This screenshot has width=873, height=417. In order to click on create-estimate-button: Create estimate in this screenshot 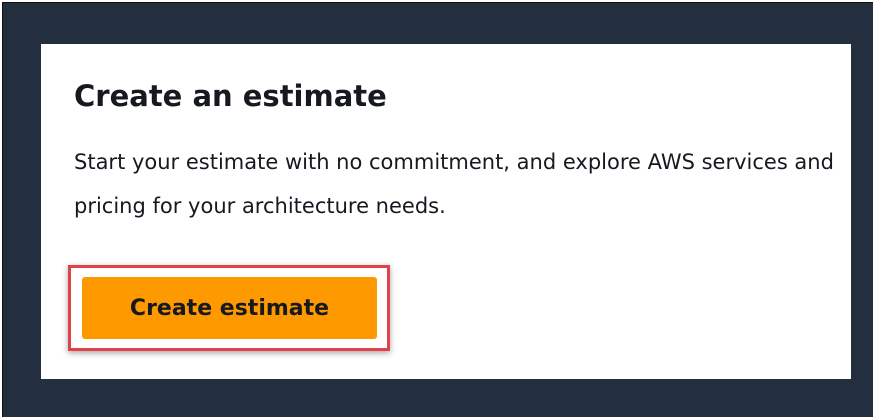, I will do `click(229, 308)`.